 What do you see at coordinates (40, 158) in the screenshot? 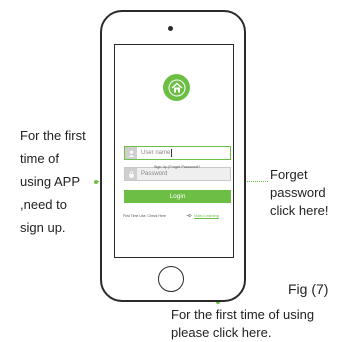
I see `signup-annotation-line: time of` at bounding box center [40, 158].